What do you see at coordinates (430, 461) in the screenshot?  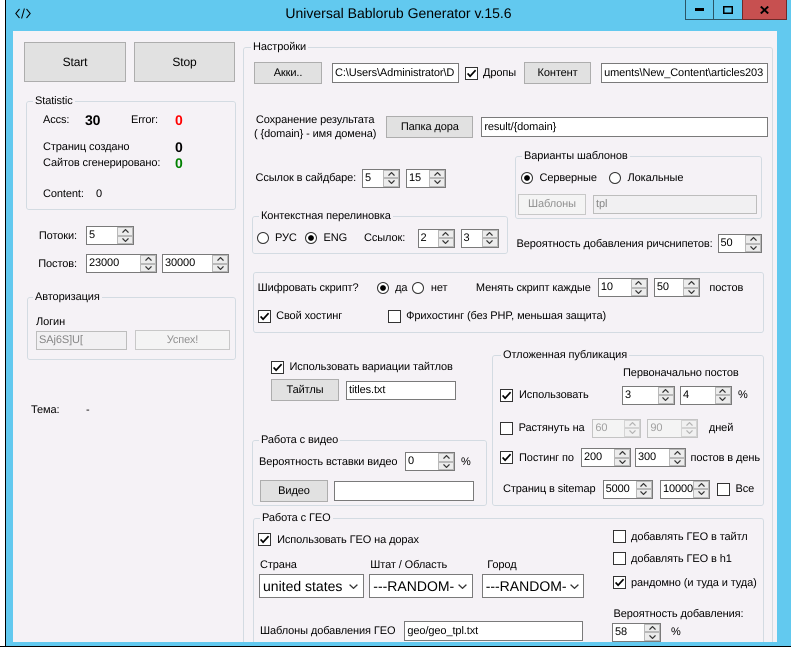 I see `number-spinner: 0` at bounding box center [430, 461].